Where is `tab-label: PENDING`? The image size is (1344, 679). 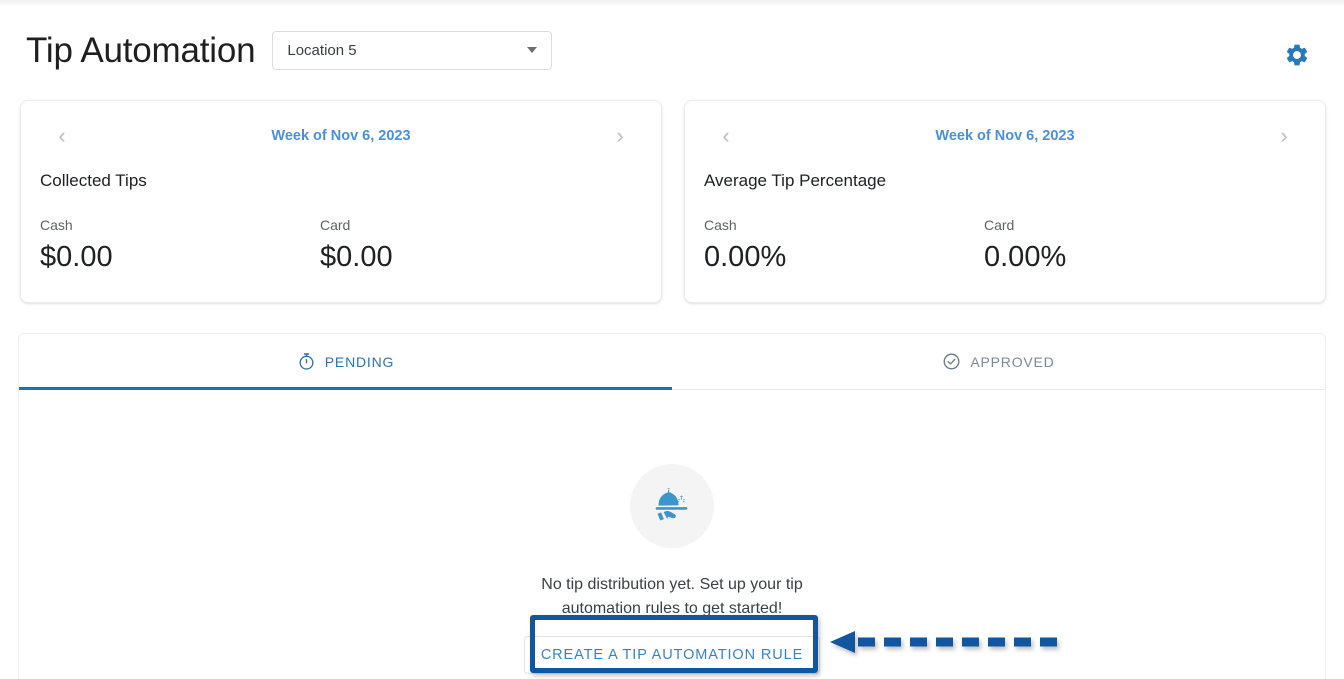
tab-label: PENDING is located at coordinates (359, 361).